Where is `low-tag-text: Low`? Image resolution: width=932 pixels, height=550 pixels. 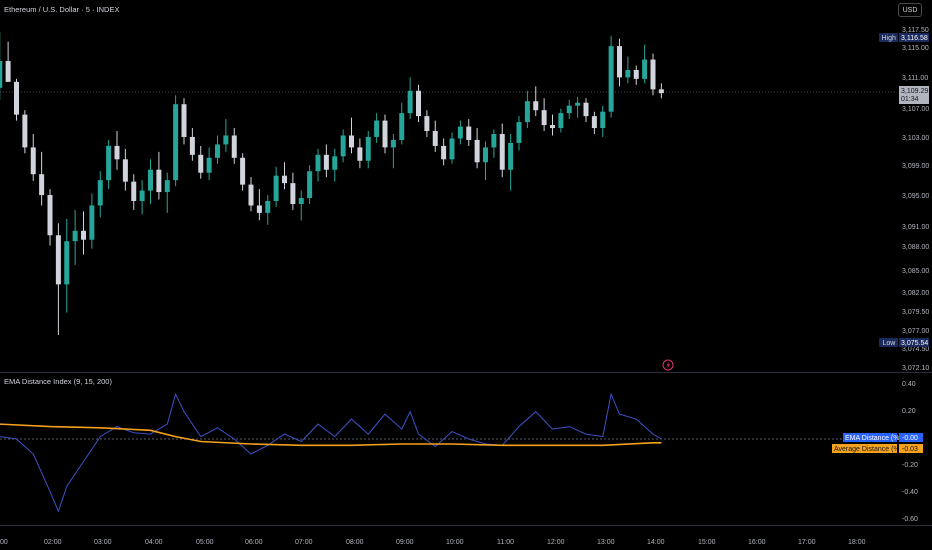
low-tag-text: Low is located at coordinates (890, 343).